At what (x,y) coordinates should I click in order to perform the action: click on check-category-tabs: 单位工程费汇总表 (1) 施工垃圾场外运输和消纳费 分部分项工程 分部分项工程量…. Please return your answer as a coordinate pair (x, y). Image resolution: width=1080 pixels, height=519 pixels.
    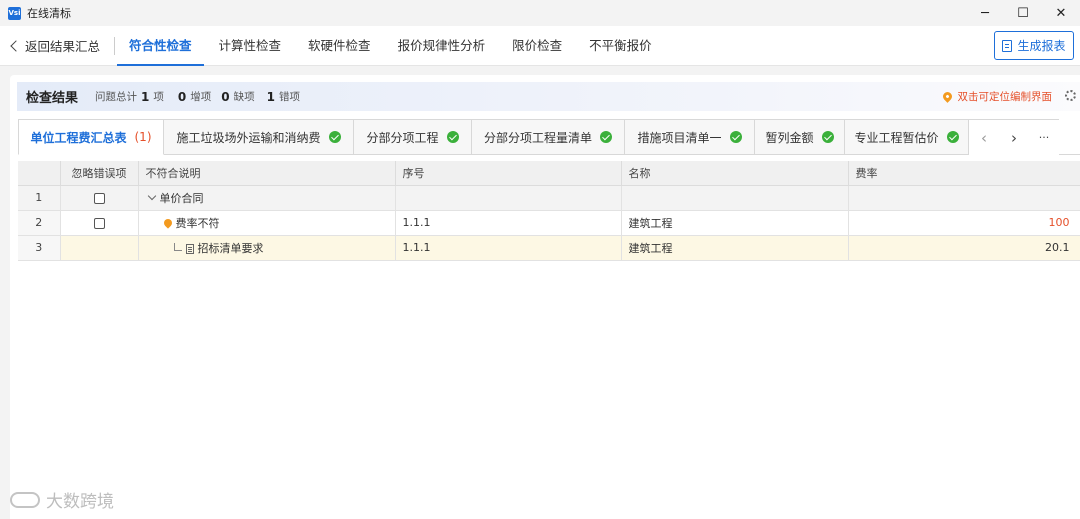
    Looking at the image, I should click on (549, 137).